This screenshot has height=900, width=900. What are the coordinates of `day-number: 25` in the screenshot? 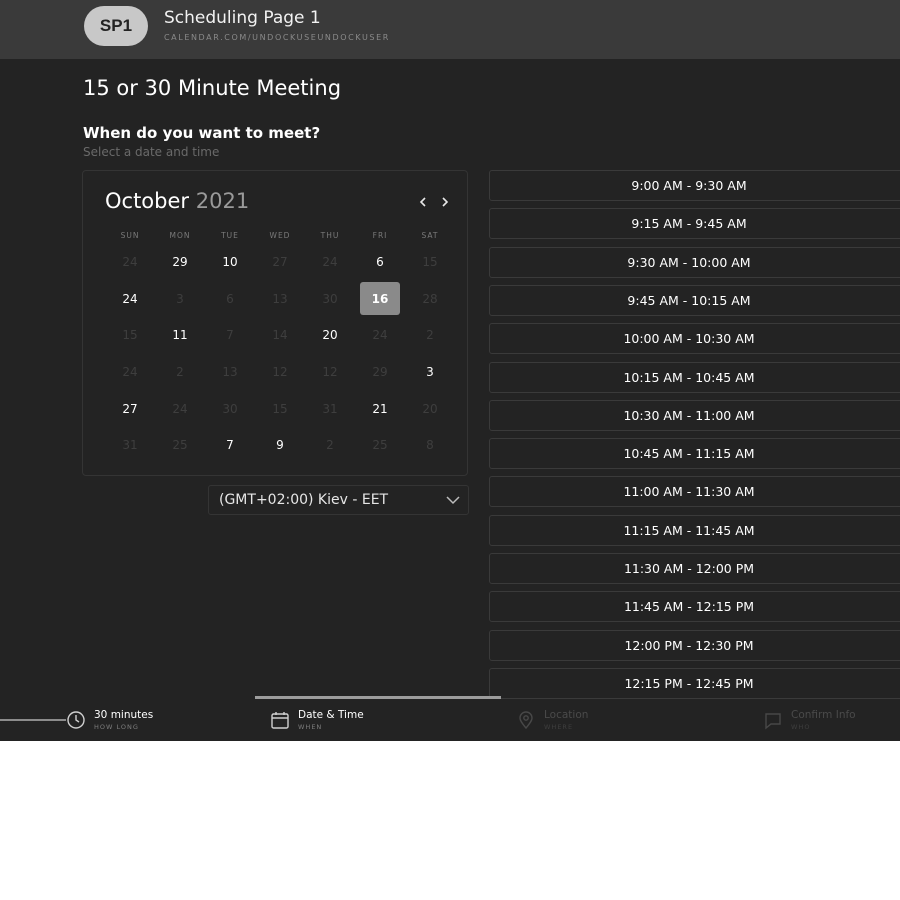 It's located at (380, 445).